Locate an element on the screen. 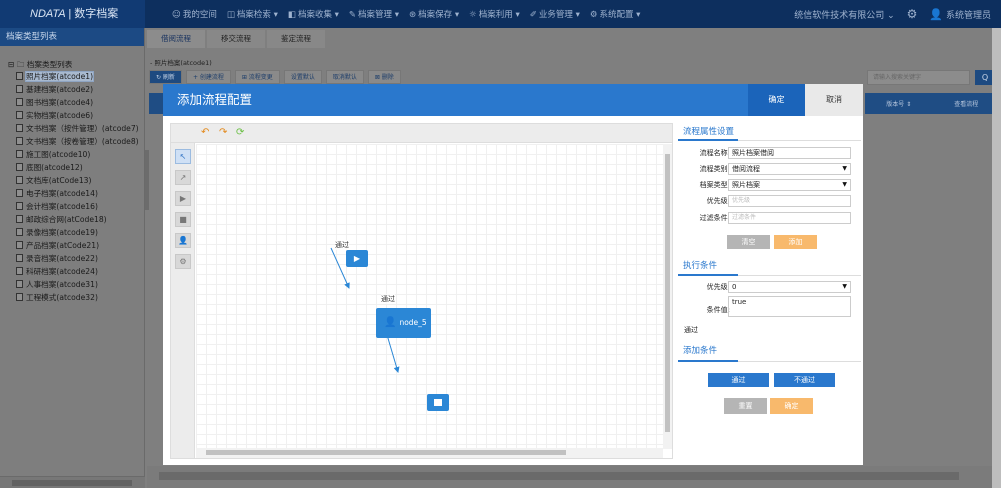 This screenshot has height=488, width=1001. tree-item: 文书档案（按卷管理）(atcode8) is located at coordinates (73, 141).